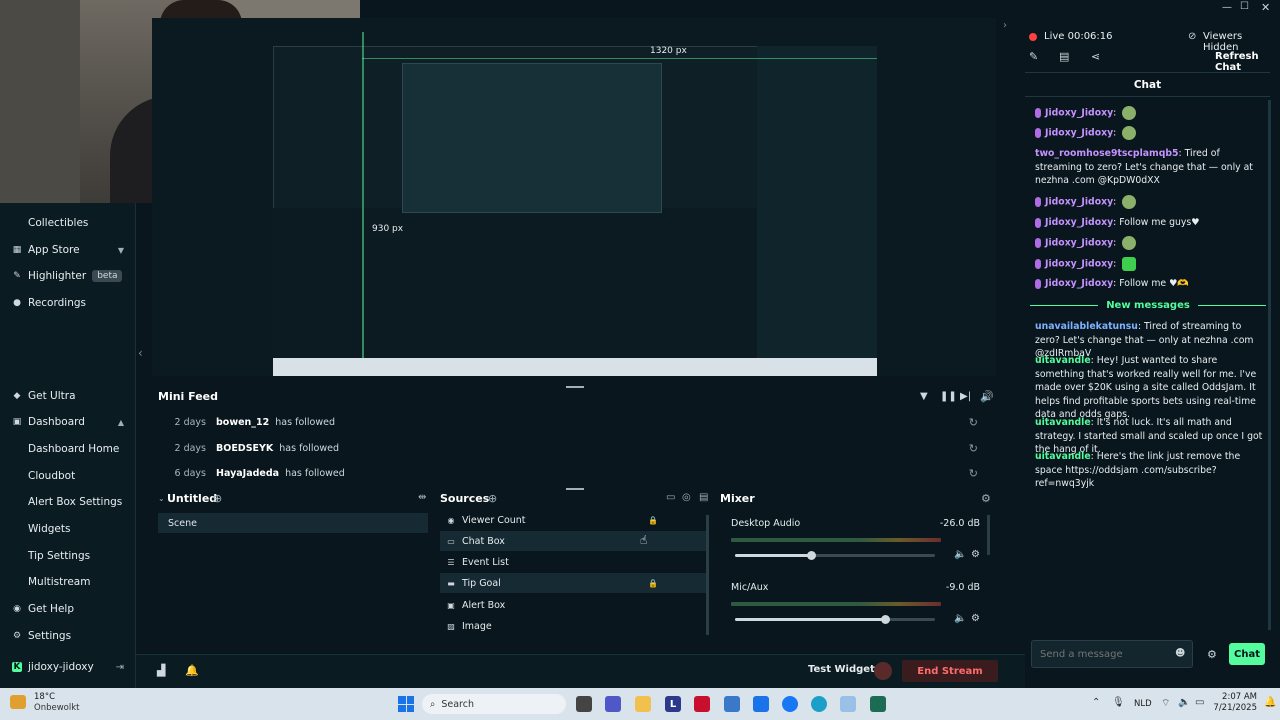 The width and height of the screenshot is (1280, 720). What do you see at coordinates (1143, 704) in the screenshot?
I see `language-indicator: NLD` at bounding box center [1143, 704].